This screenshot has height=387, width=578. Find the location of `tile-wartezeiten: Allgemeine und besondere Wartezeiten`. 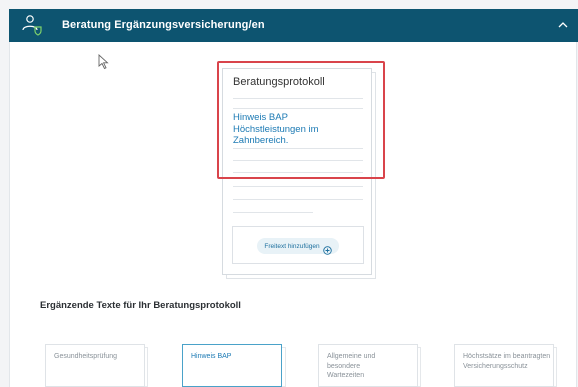

tile-wartezeiten: Allgemeine und besondere Wartezeiten is located at coordinates (368, 365).